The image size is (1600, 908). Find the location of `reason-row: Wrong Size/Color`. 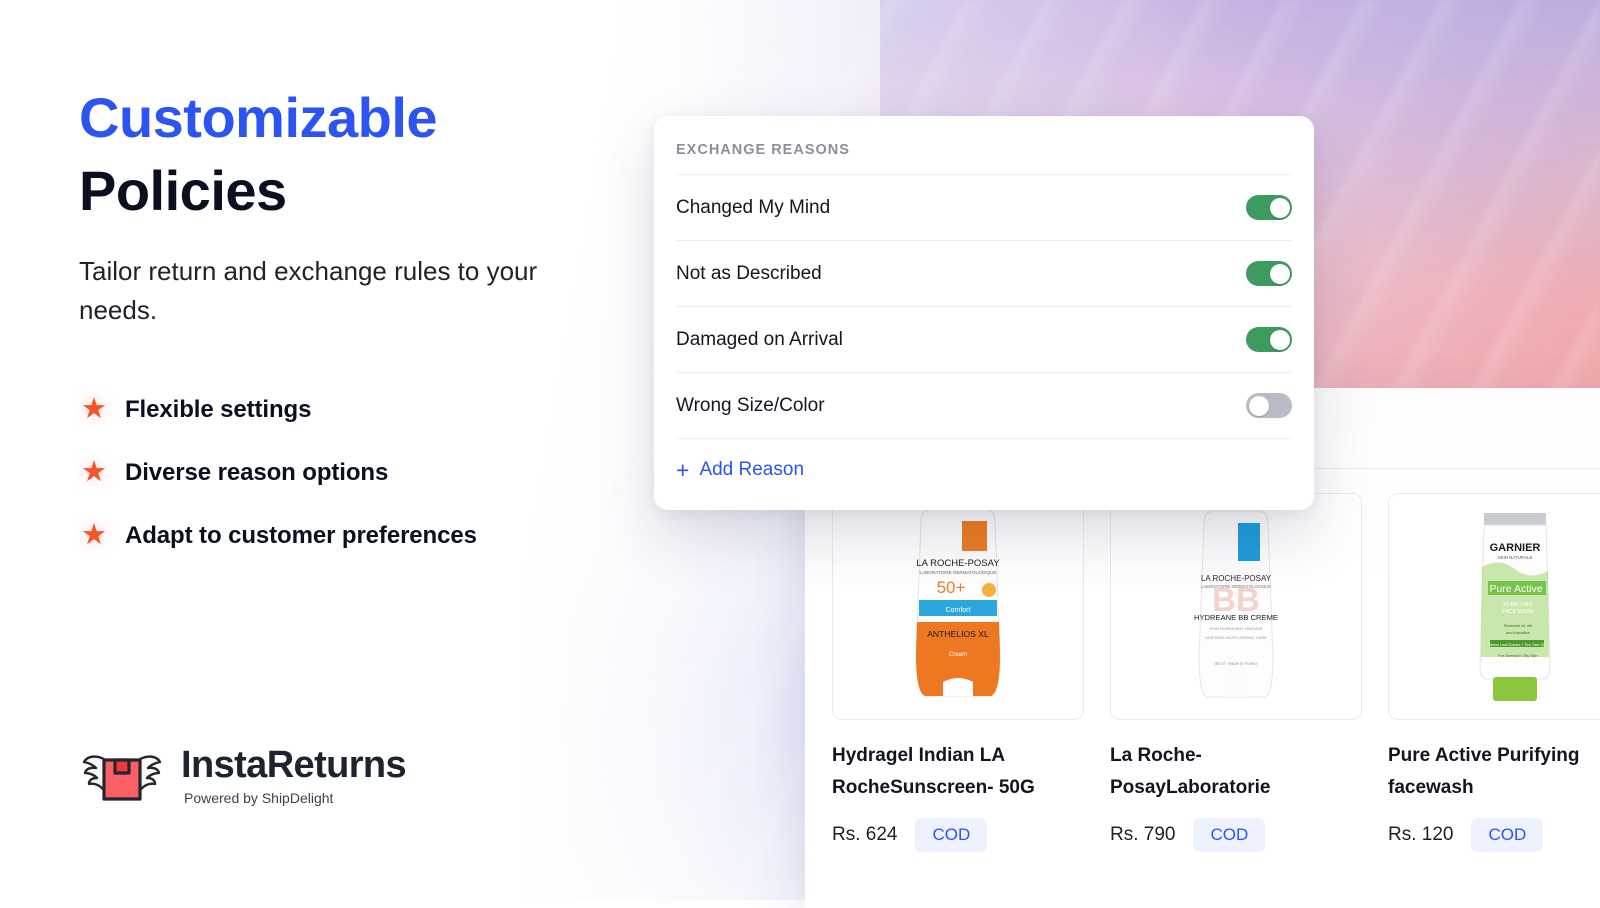

reason-row: Wrong Size/Color is located at coordinates (984, 405).